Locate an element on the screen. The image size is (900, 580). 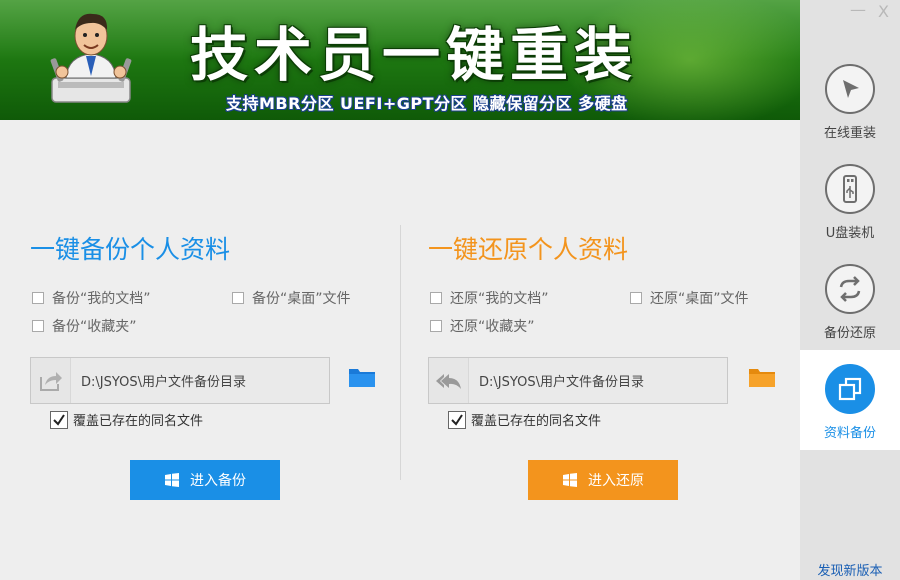
reply-all-icon is located at coordinates (449, 380).